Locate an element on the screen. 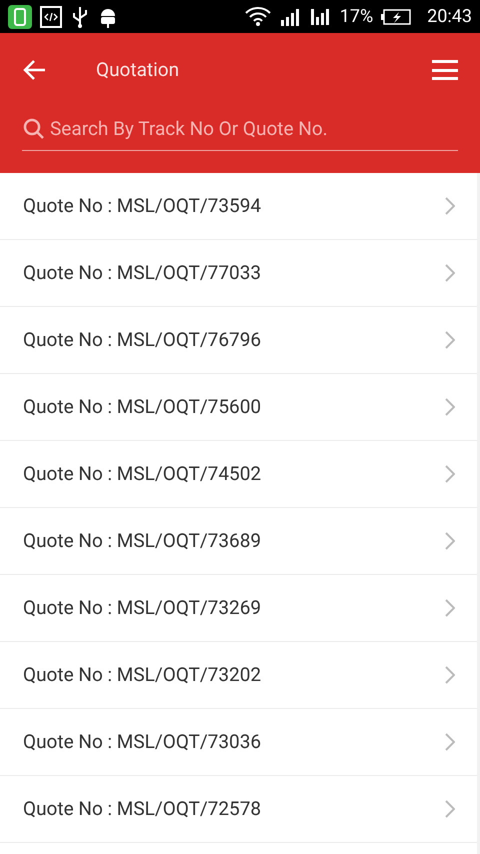 The height and width of the screenshot is (854, 480). quote-list-item: Quote No : MSL/OQT/73689 is located at coordinates (238, 541).